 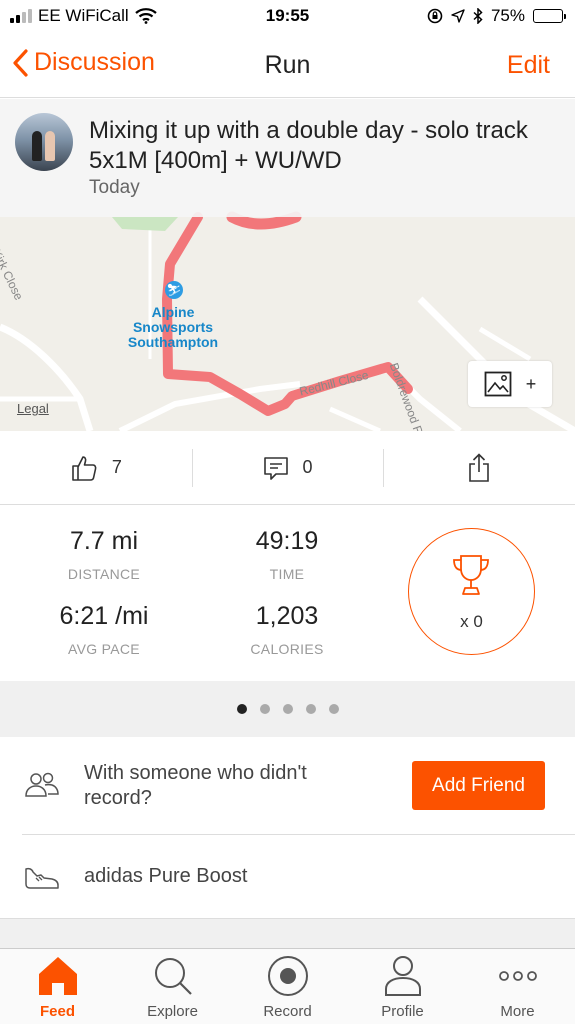 I want to click on tab-explore: Explore, so click(x=172, y=986).